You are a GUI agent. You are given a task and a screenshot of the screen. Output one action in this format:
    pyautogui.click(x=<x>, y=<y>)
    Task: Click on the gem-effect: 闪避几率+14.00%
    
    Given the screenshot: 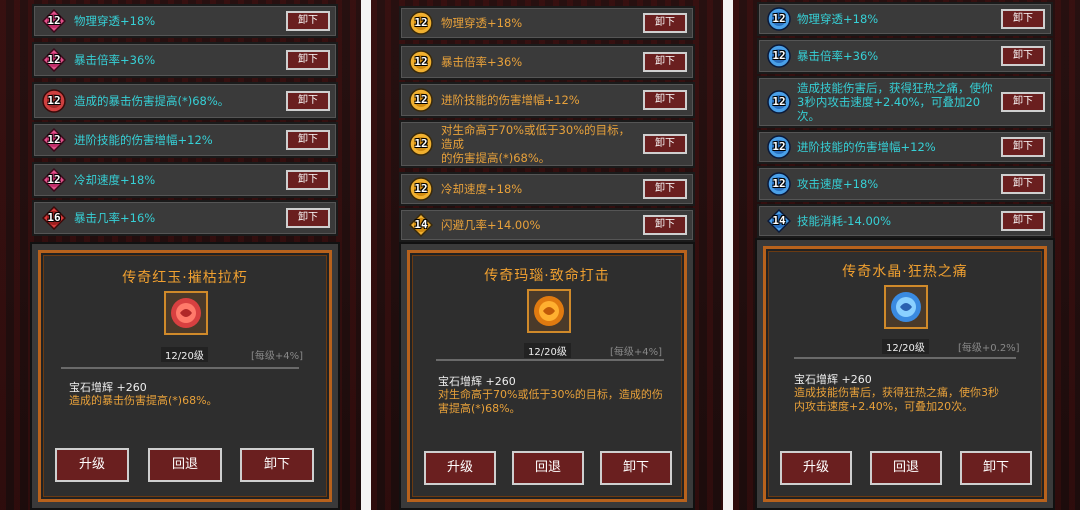 What is the action you would take?
    pyautogui.click(x=491, y=225)
    